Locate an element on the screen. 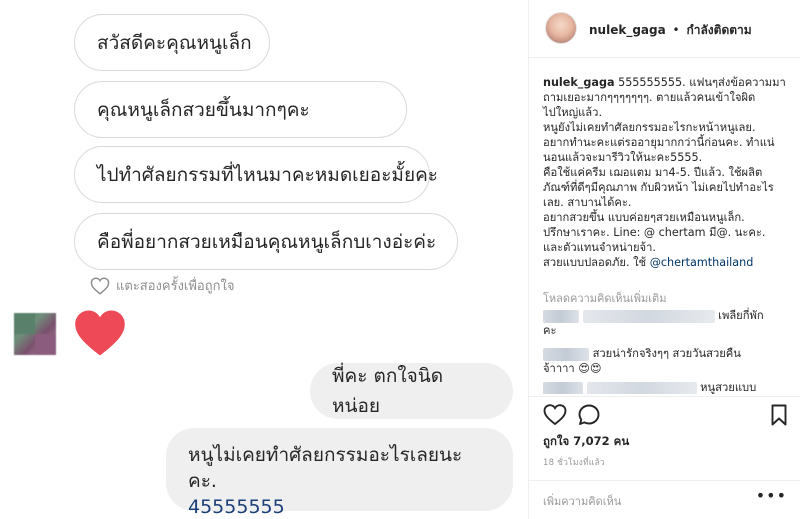 This screenshot has width=800, height=519. likes-count: ถูกใจ 7,072 คน is located at coordinates (586, 442).